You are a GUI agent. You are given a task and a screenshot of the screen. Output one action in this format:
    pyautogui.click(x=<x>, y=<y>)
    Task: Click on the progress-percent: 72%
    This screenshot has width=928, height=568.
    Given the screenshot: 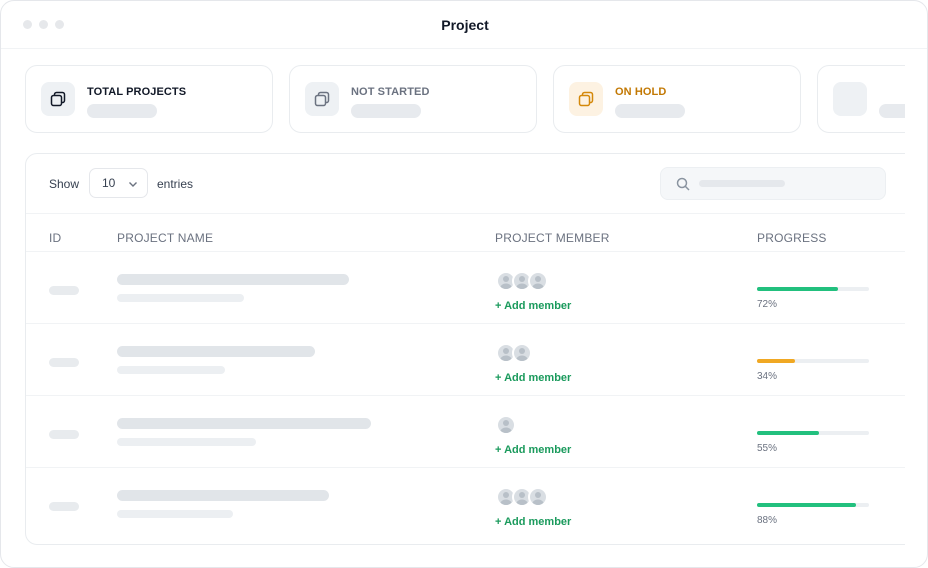 What is the action you would take?
    pyautogui.click(x=767, y=304)
    